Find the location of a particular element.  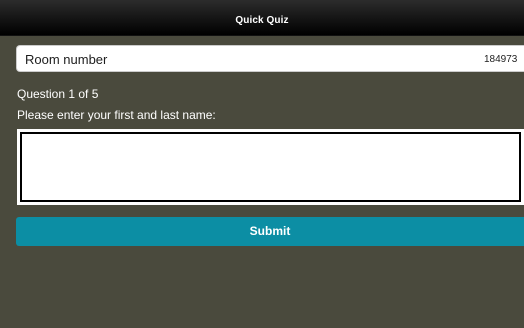

question-counter: Question 1 of 5 is located at coordinates (58, 94).